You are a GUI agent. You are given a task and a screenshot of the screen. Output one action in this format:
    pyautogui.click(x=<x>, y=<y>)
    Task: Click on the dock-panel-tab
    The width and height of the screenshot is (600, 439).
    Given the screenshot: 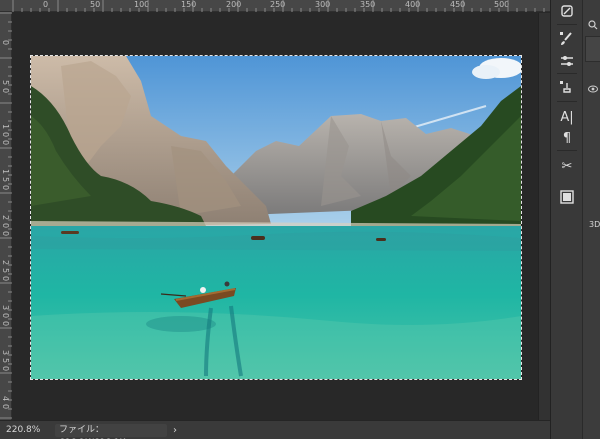 What is the action you would take?
    pyautogui.click(x=592, y=49)
    